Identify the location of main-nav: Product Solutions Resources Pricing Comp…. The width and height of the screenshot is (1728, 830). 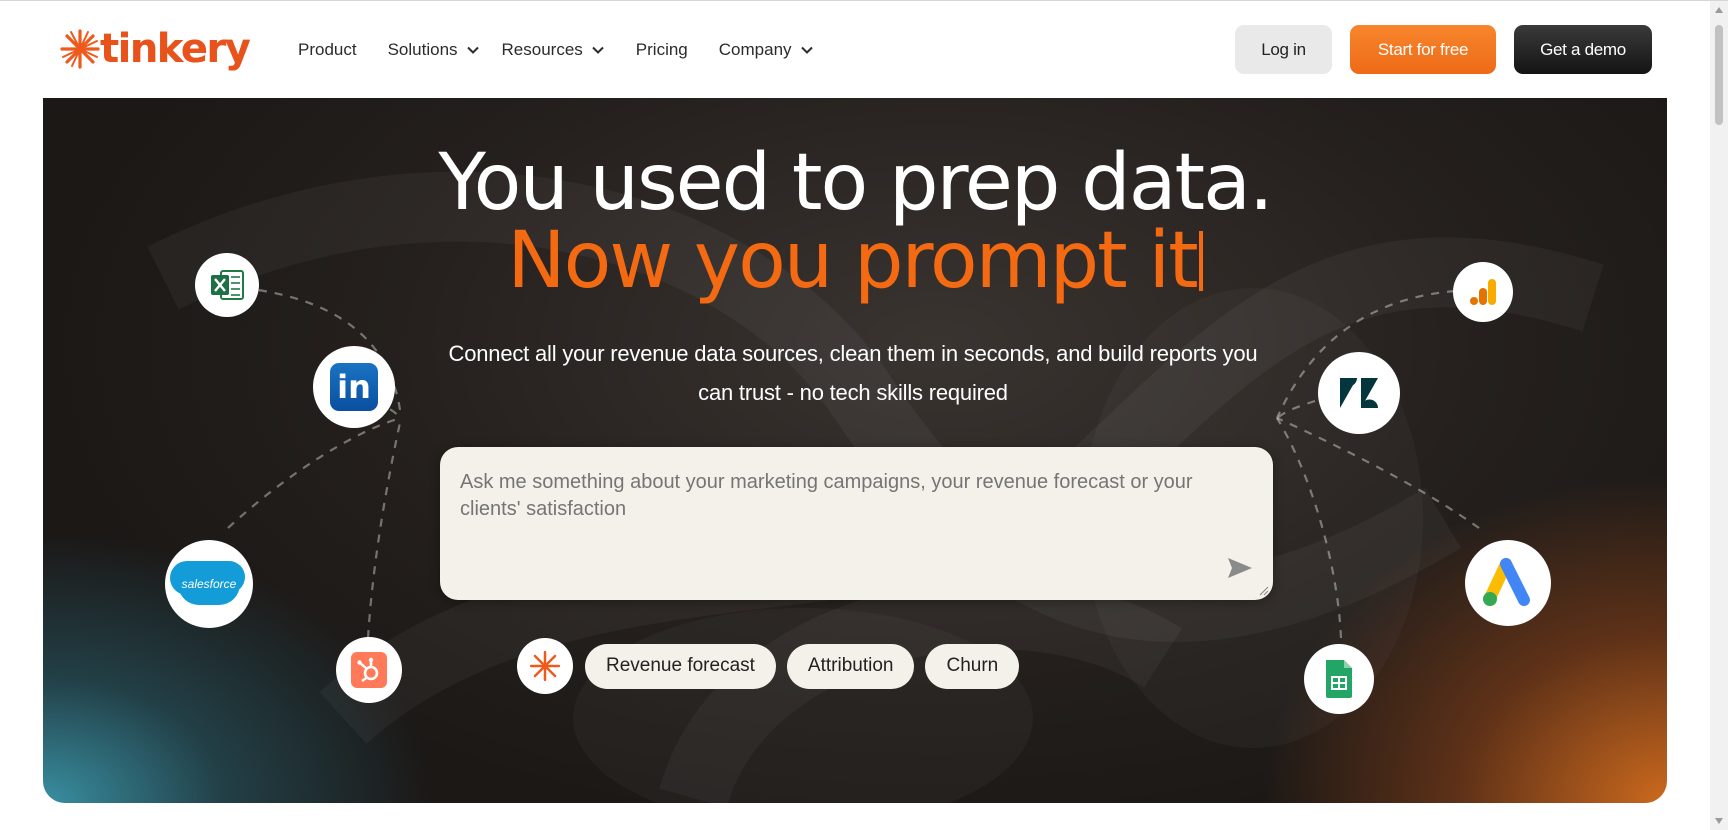
(571, 50).